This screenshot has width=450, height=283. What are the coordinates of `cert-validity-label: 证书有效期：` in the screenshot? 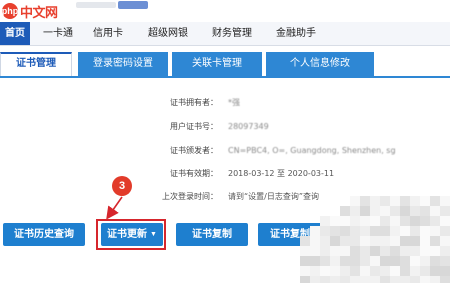 It's located at (194, 173).